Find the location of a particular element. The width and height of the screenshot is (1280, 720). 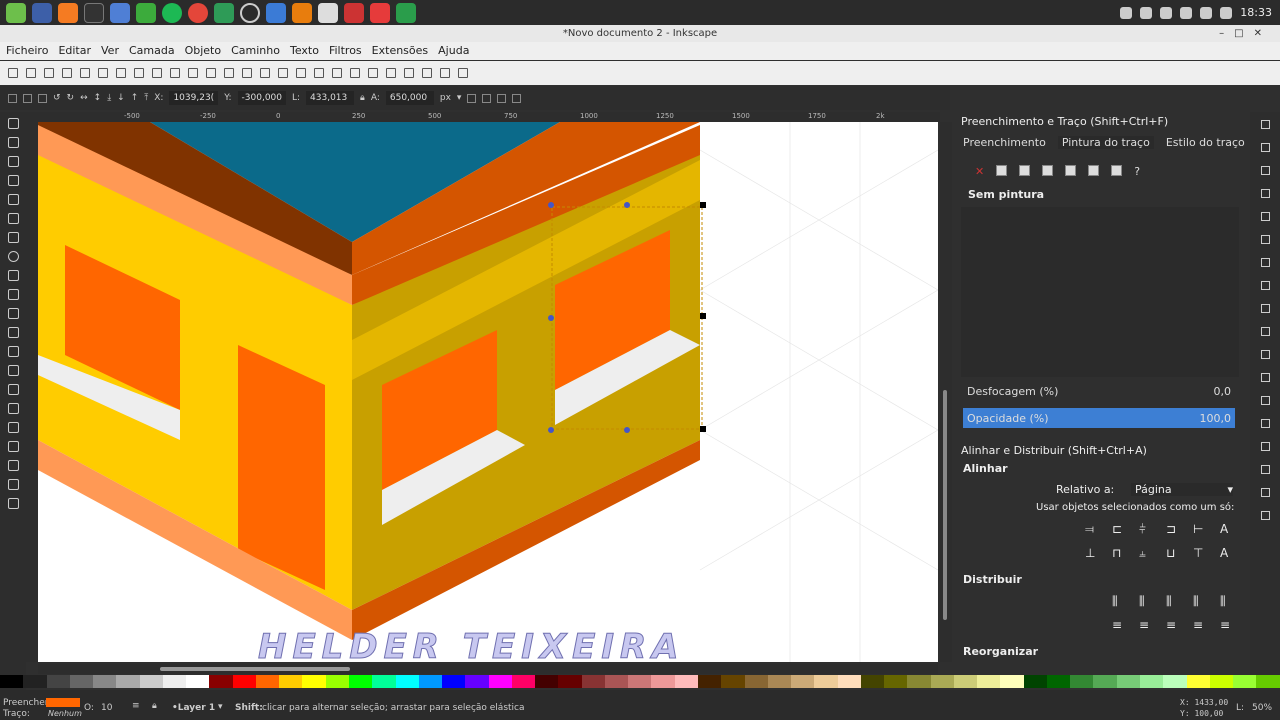

move-patterns-icon is located at coordinates (517, 98).